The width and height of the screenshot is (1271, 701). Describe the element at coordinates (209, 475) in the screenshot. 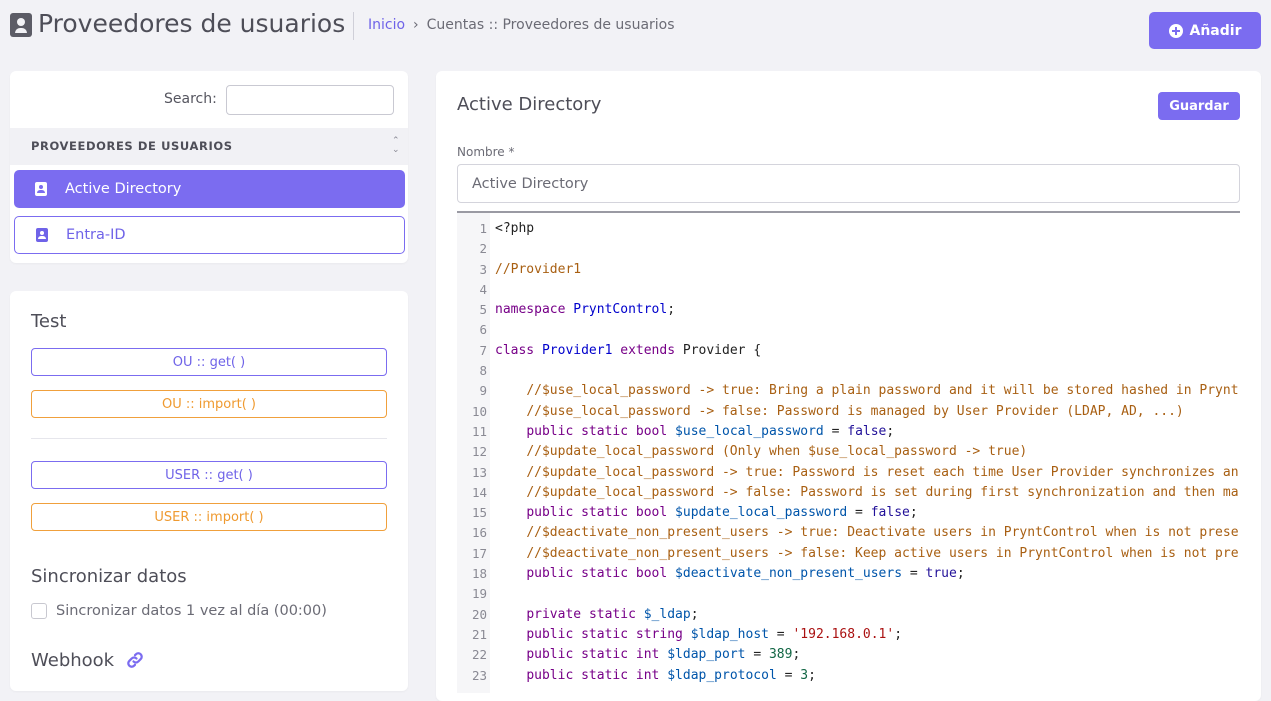

I see `user-get-button: USER :: get( )` at that location.